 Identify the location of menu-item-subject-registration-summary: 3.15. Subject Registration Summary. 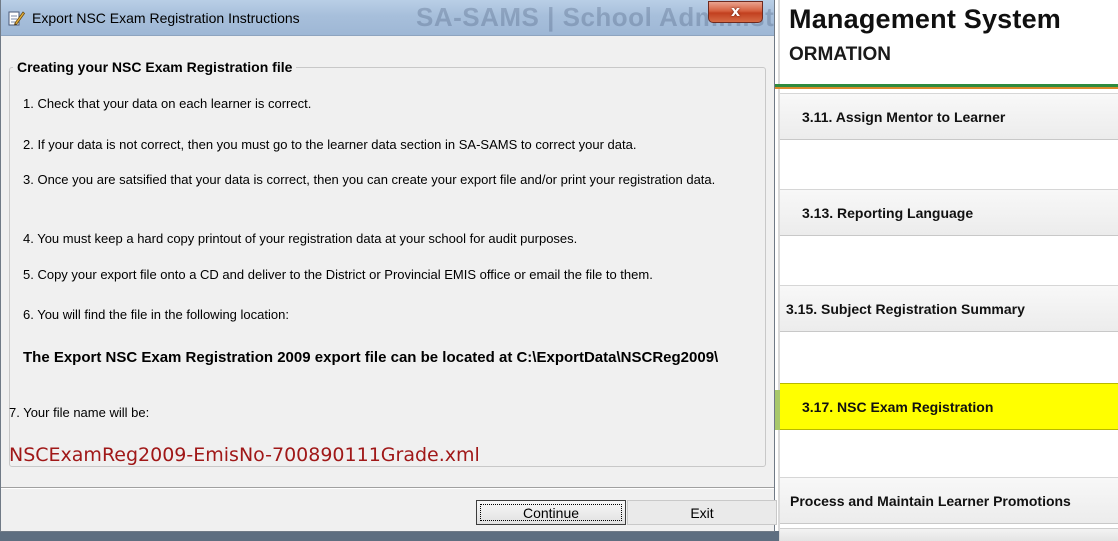
(949, 308).